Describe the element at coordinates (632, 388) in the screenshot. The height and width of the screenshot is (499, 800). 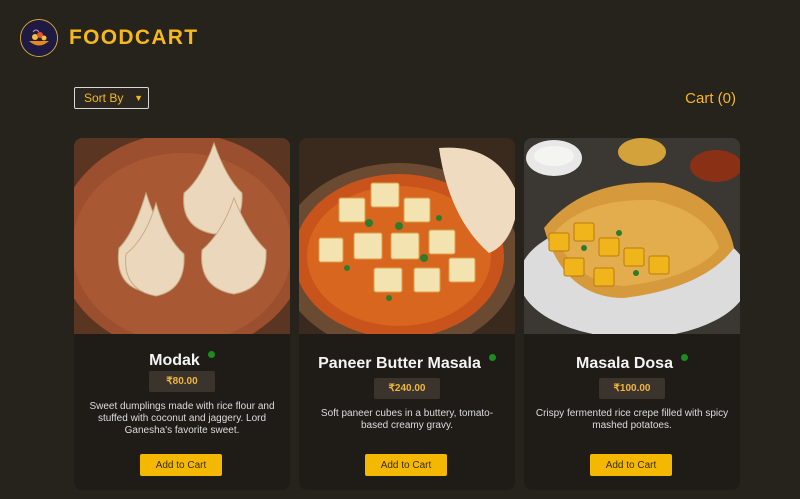
I see `product-price: ₹100.00` at that location.